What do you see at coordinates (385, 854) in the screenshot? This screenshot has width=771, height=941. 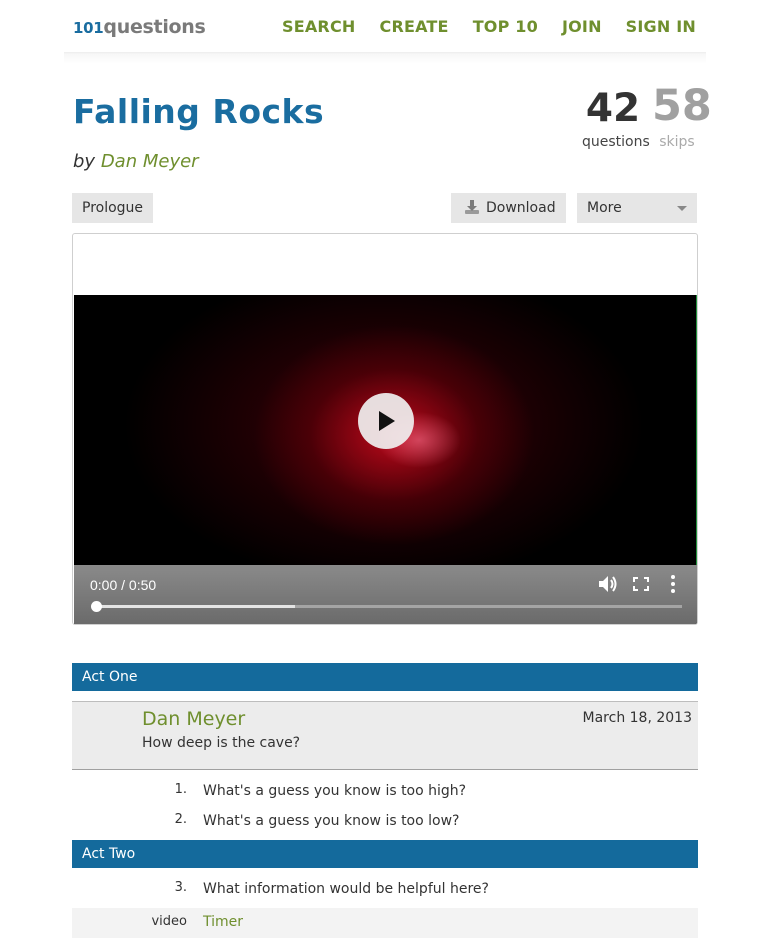 I see `act-two-header: Act Two` at bounding box center [385, 854].